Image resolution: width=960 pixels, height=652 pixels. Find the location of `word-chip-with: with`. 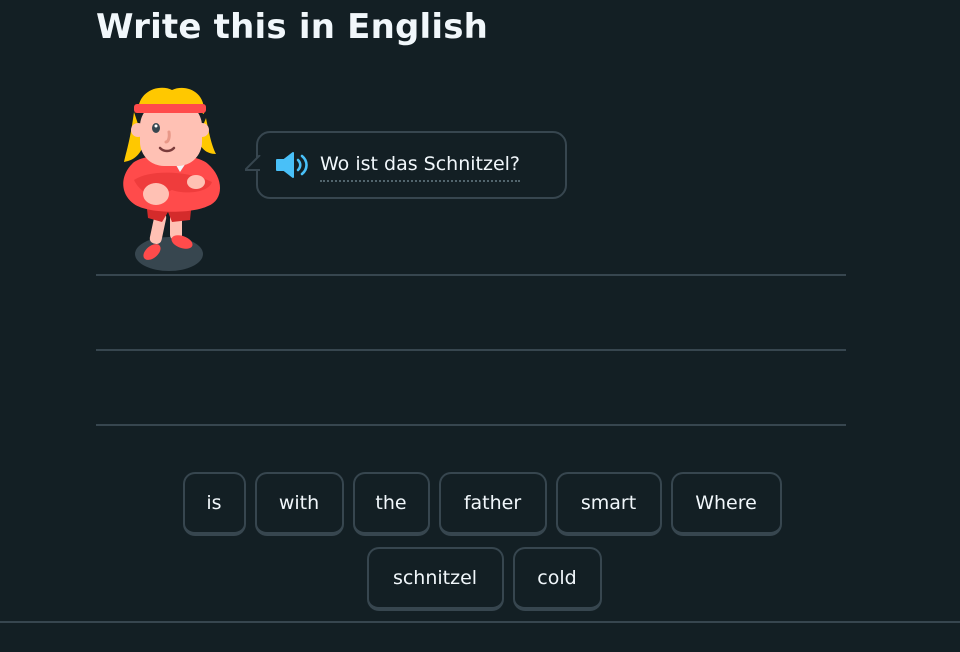

word-chip-with: with is located at coordinates (299, 504).